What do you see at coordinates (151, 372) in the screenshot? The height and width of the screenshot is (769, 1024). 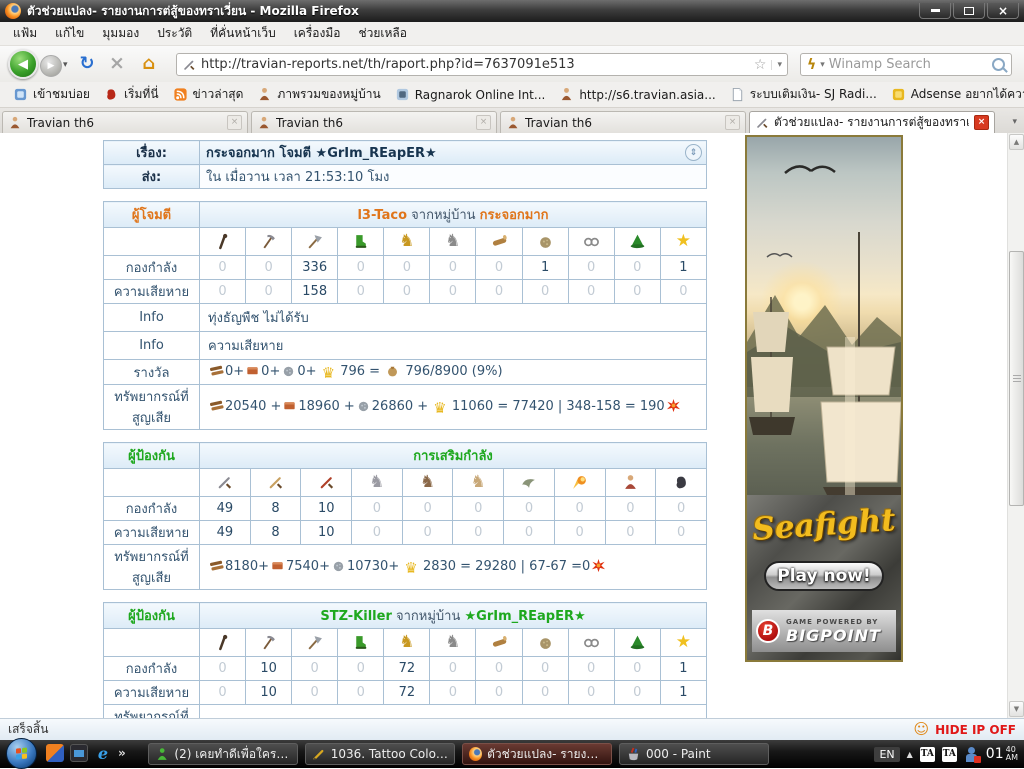 I see `extra-row-label: รางวัล` at bounding box center [151, 372].